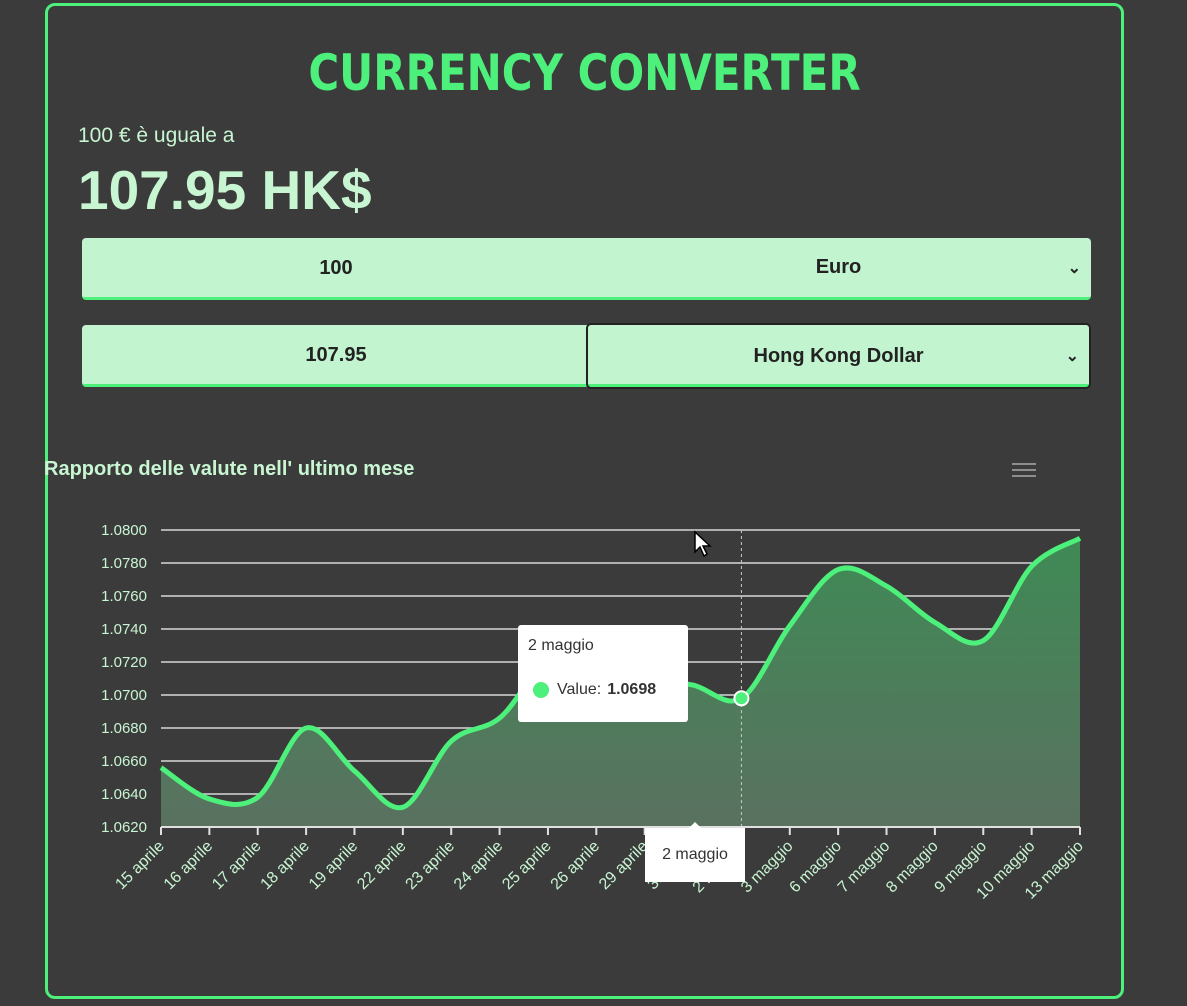 The image size is (1187, 1006). Describe the element at coordinates (575, 865) in the screenshot. I see `x-tick-label: 26 aprile` at that location.